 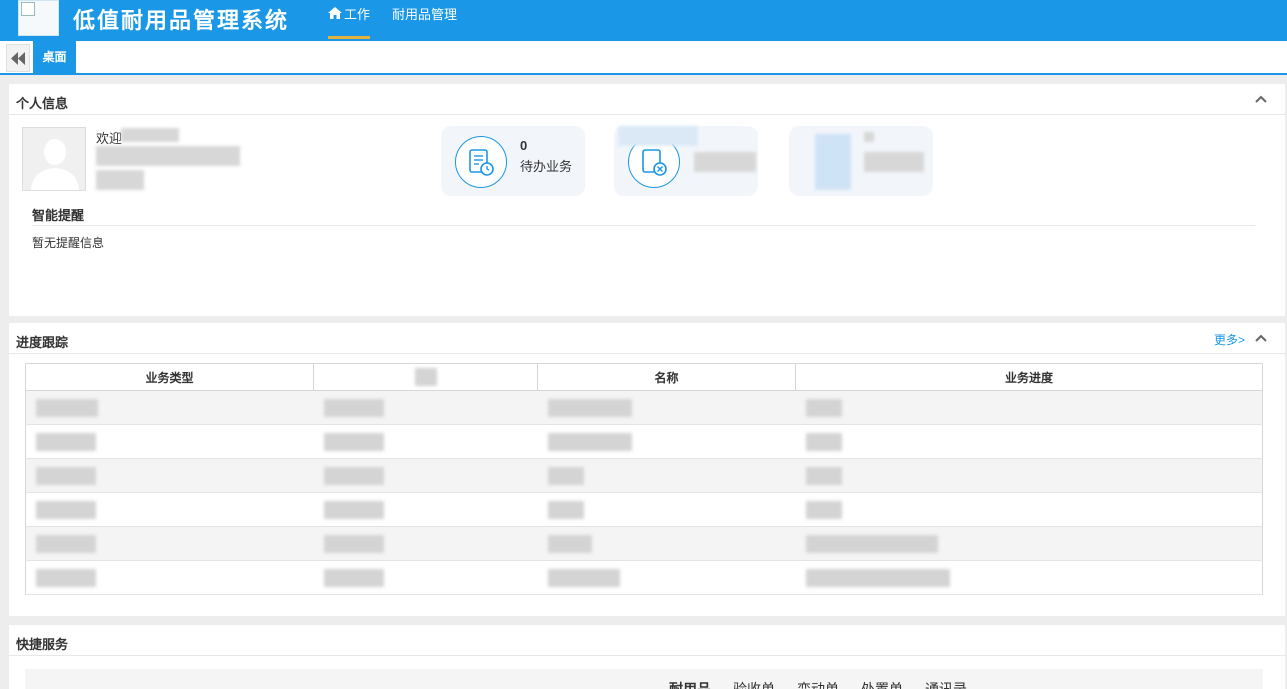 I want to click on quick-tab-contacts: 通讯录, so click(x=946, y=684).